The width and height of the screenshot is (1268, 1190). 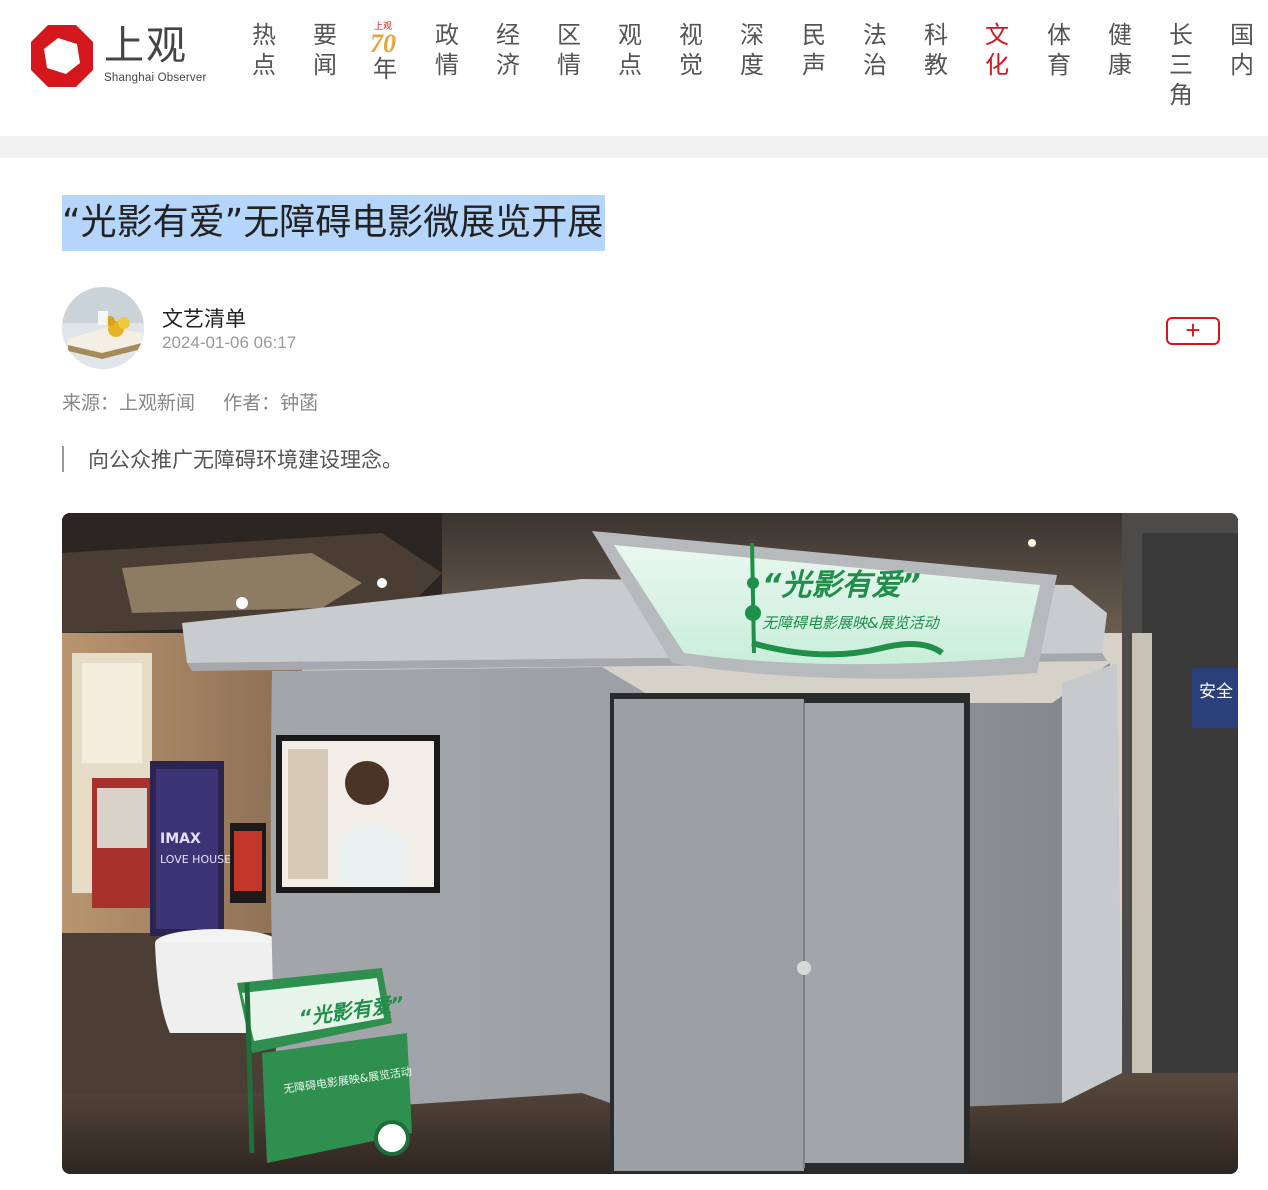 What do you see at coordinates (752, 50) in the screenshot?
I see `nav-item-depth: 深度` at bounding box center [752, 50].